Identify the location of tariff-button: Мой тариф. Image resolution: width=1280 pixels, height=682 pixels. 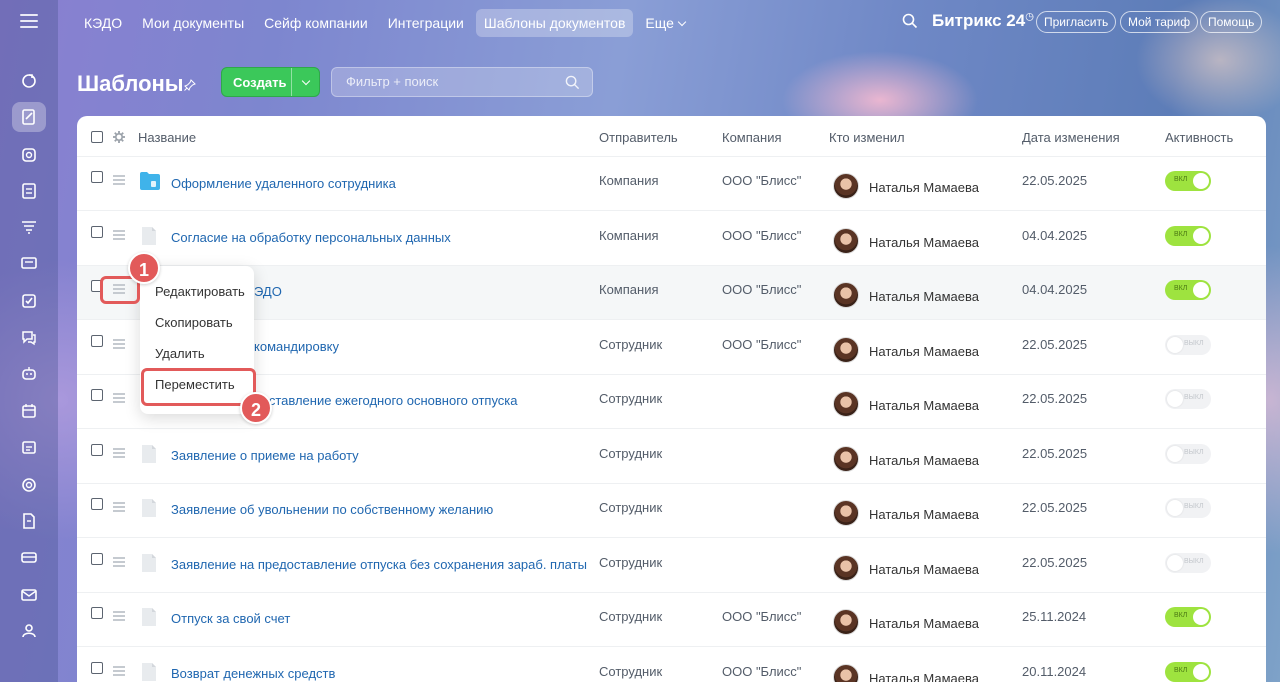
(1159, 22).